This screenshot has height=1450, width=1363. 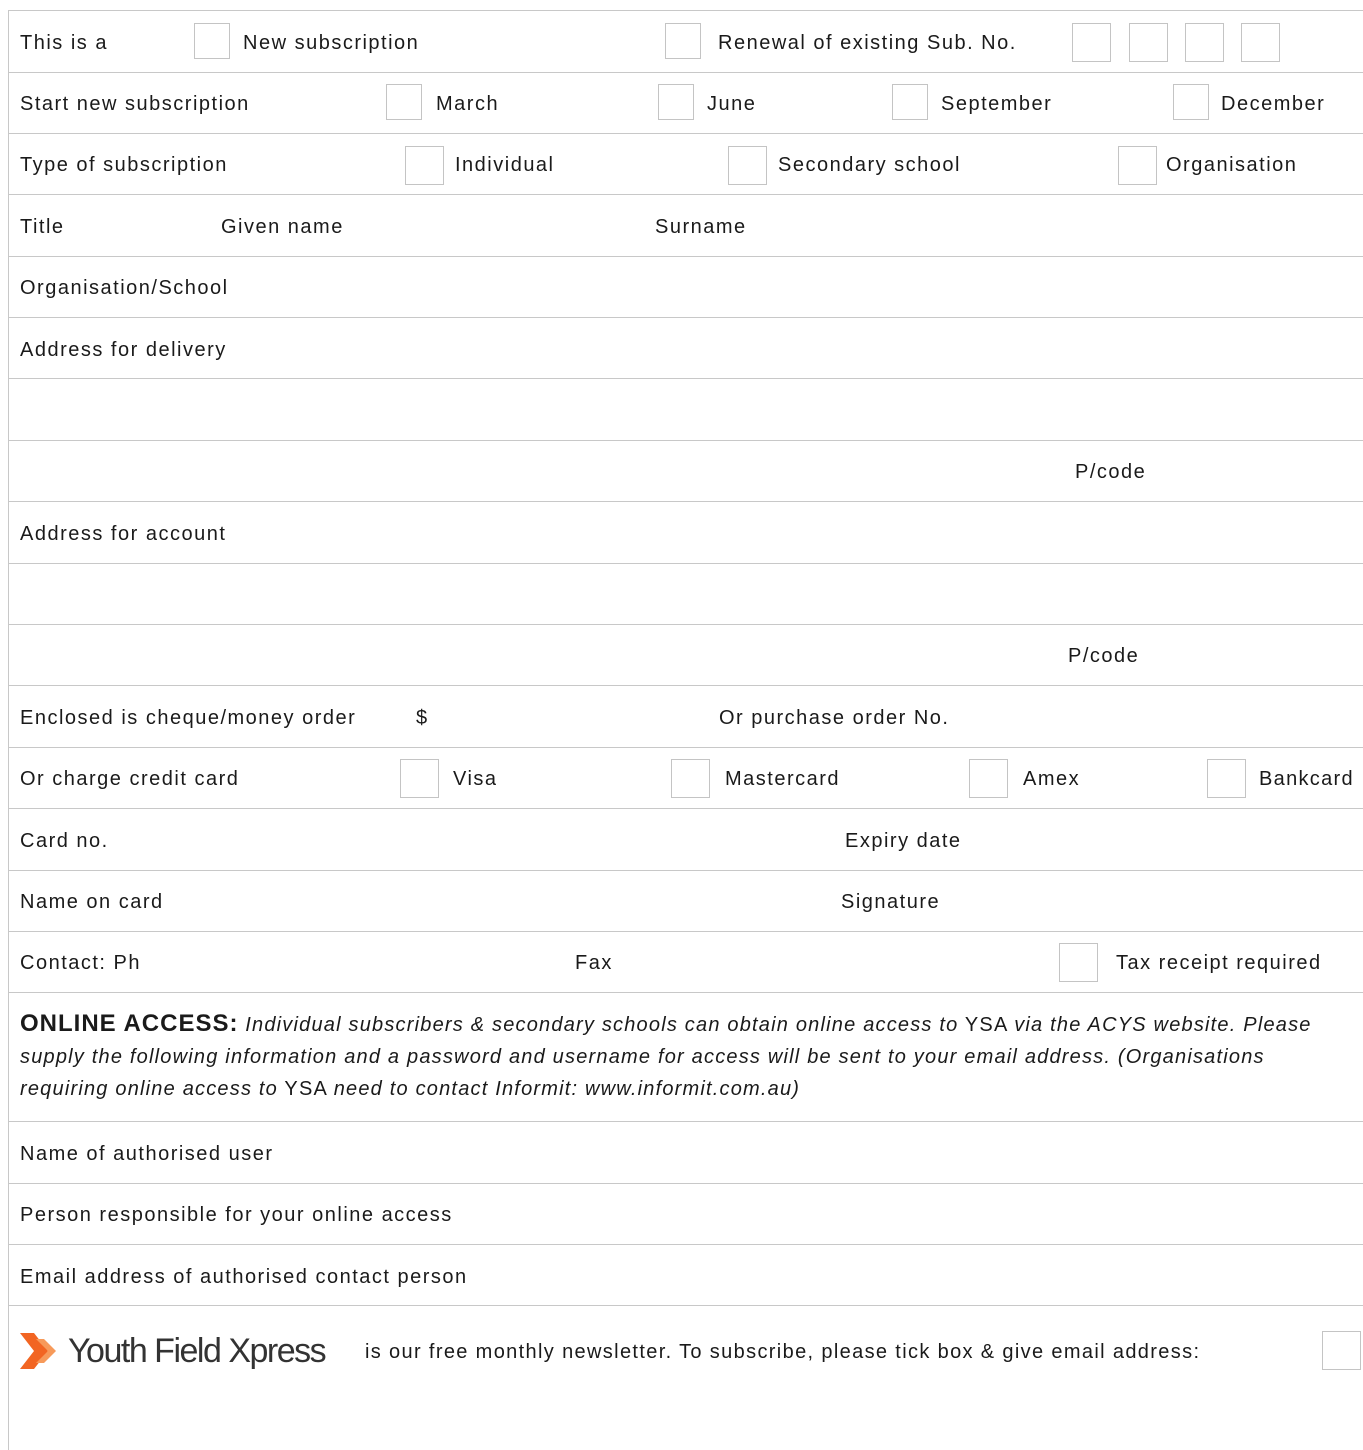 I want to click on organisation-checkbox, so click(x=1137, y=165).